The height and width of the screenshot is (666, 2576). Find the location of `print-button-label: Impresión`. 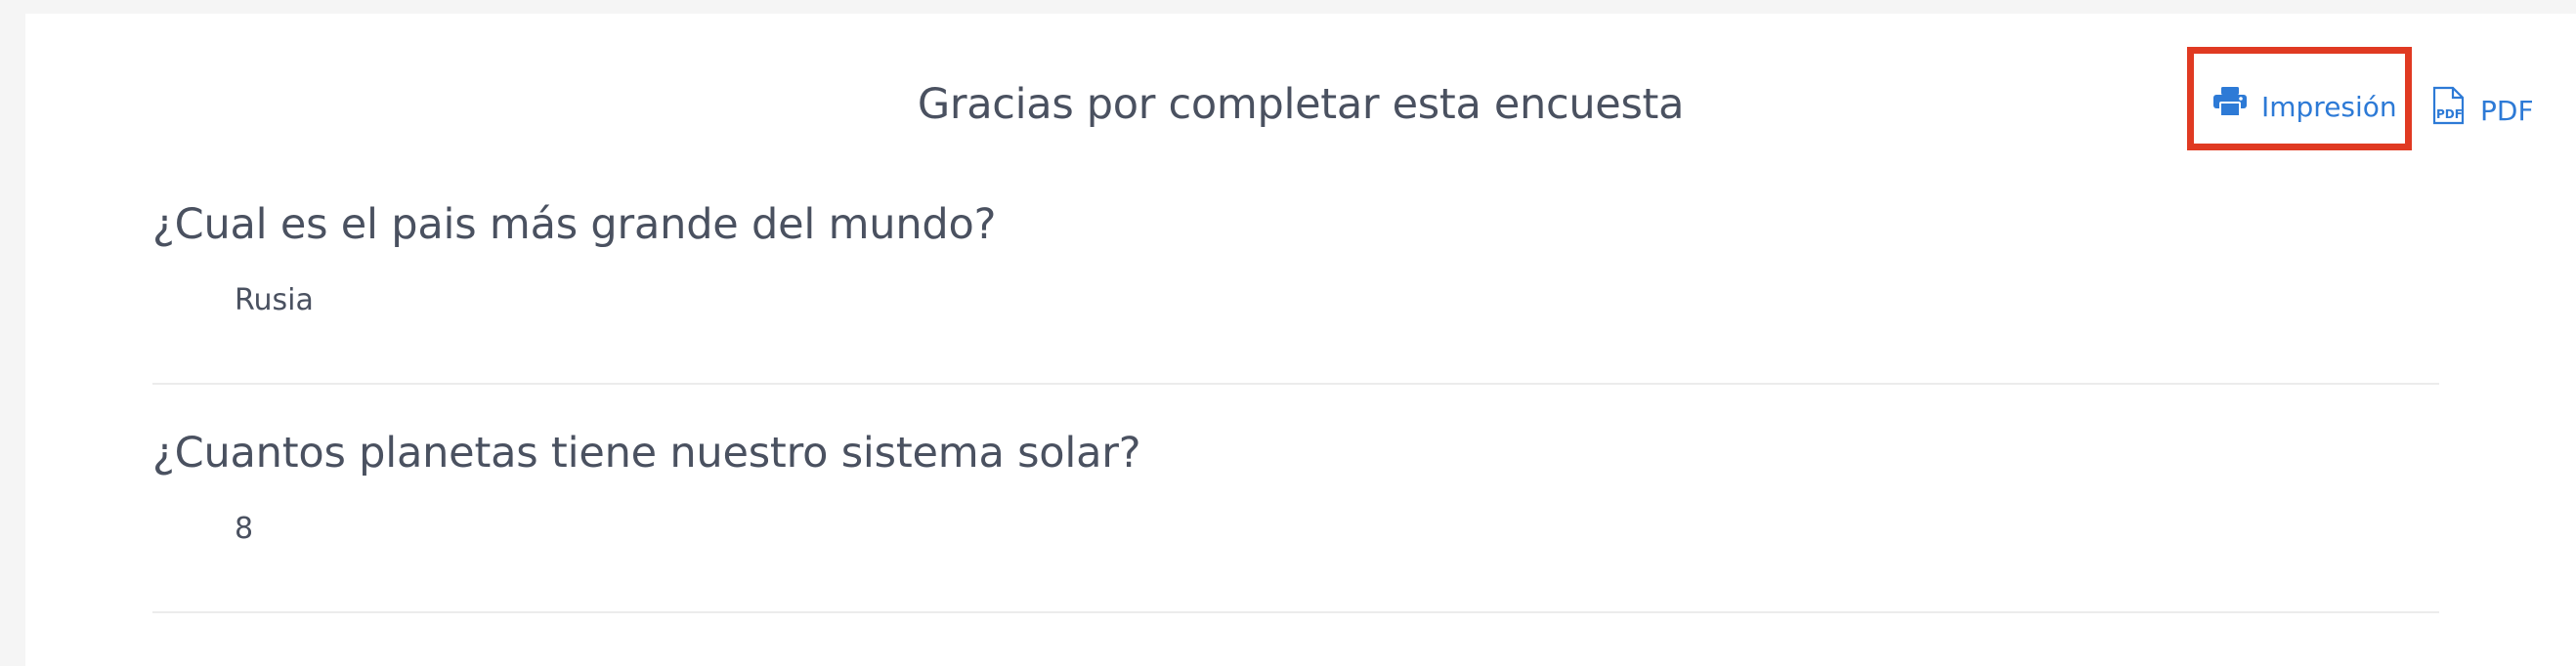

print-button-label: Impresión is located at coordinates (2329, 106).